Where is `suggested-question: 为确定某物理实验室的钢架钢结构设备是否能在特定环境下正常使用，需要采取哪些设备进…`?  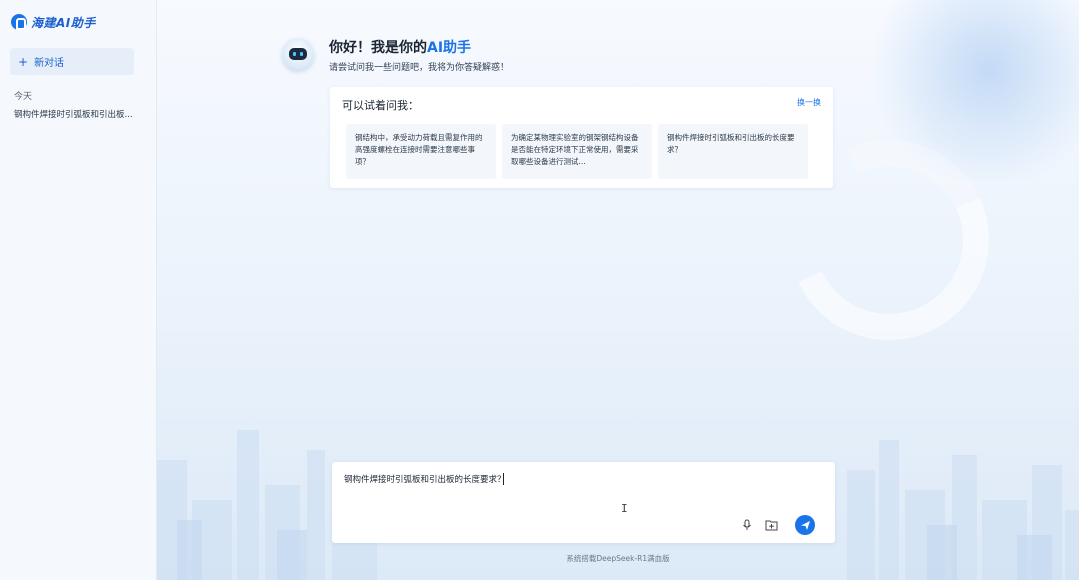
suggested-question: 为确定某物理实验室的钢架钢结构设备是否能在特定环境下正常使用，需要采取哪些设备进… is located at coordinates (577, 151).